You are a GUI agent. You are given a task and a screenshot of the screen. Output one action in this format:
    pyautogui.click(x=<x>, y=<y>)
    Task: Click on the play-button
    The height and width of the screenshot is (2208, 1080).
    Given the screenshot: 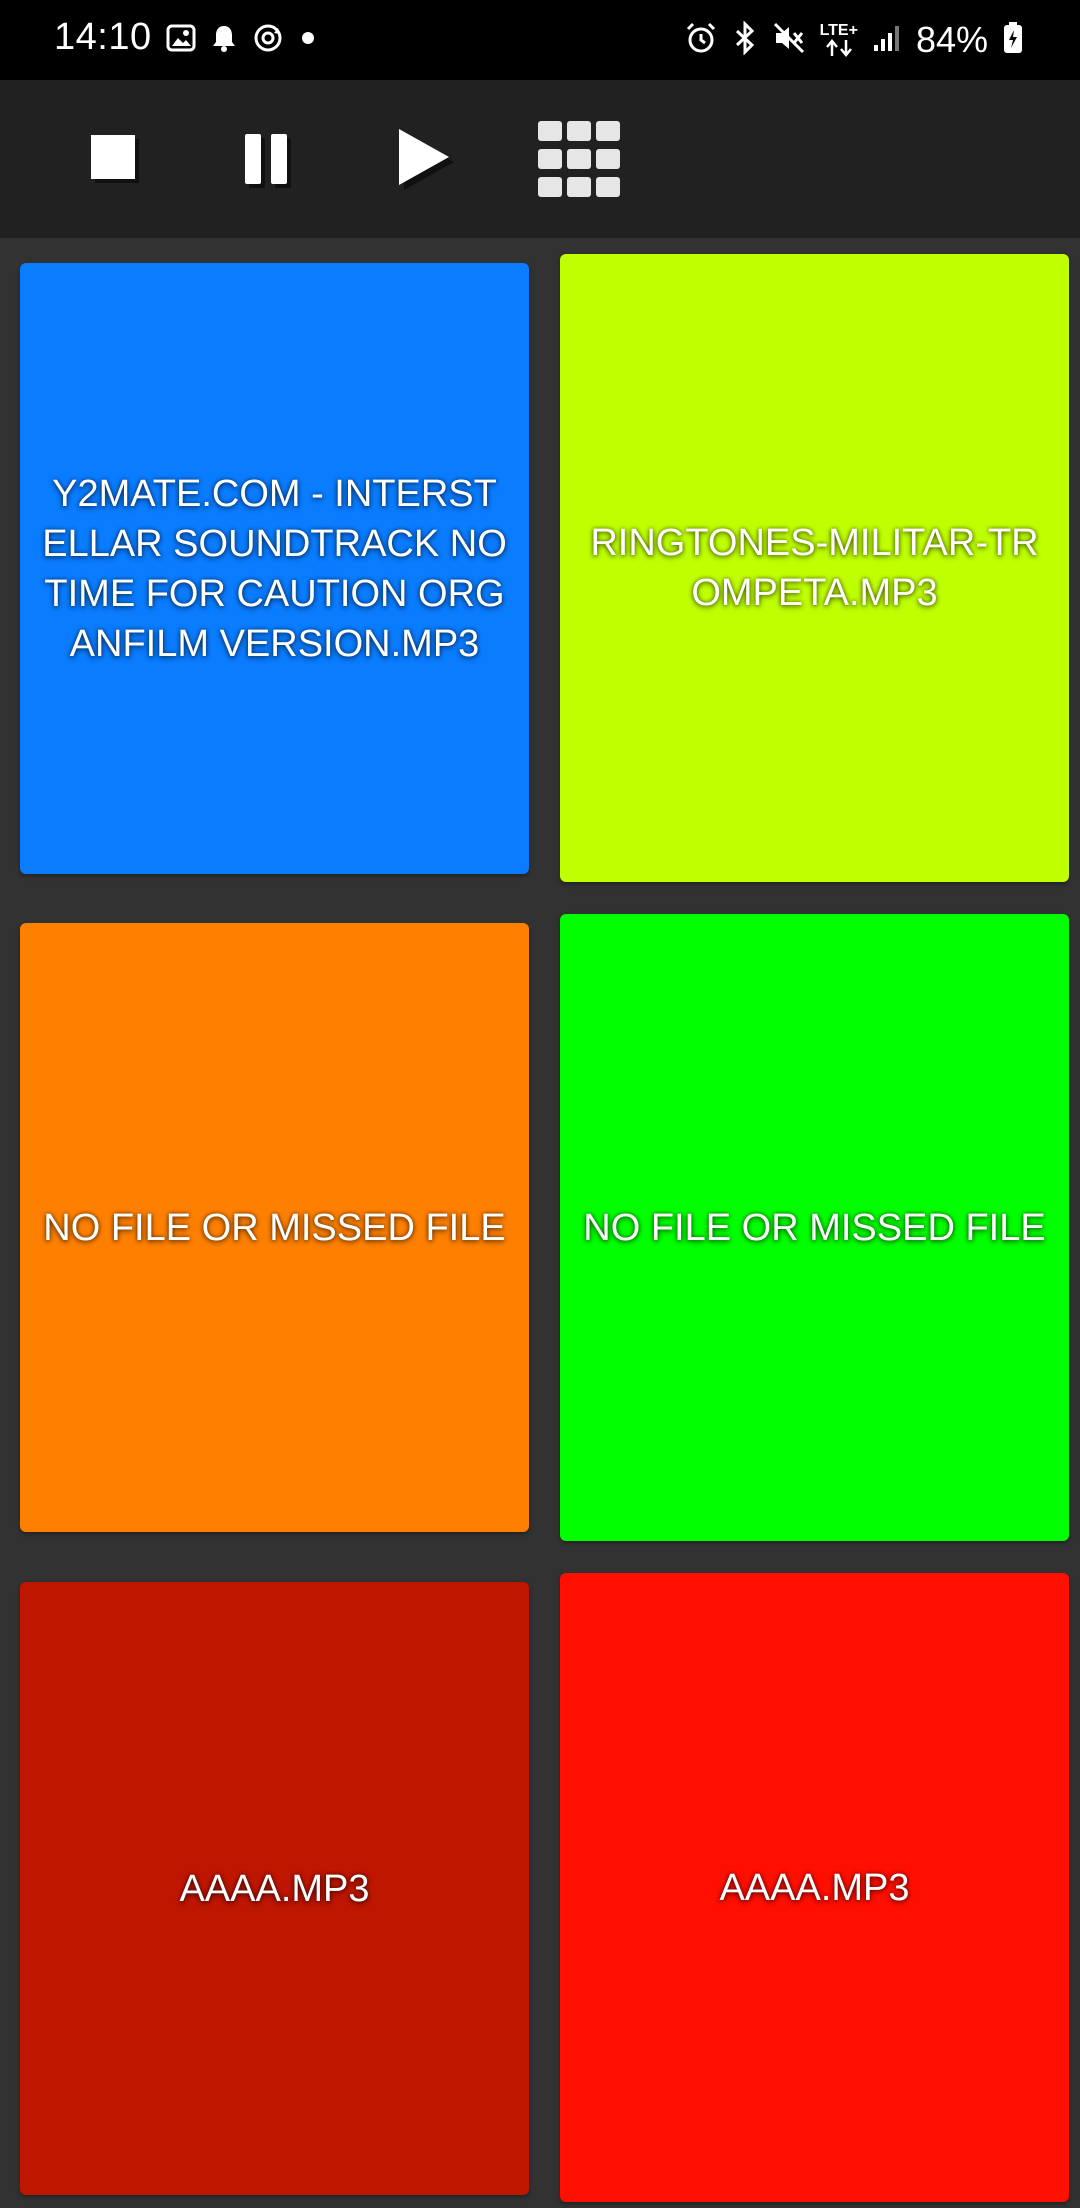 What is the action you would take?
    pyautogui.click(x=423, y=159)
    